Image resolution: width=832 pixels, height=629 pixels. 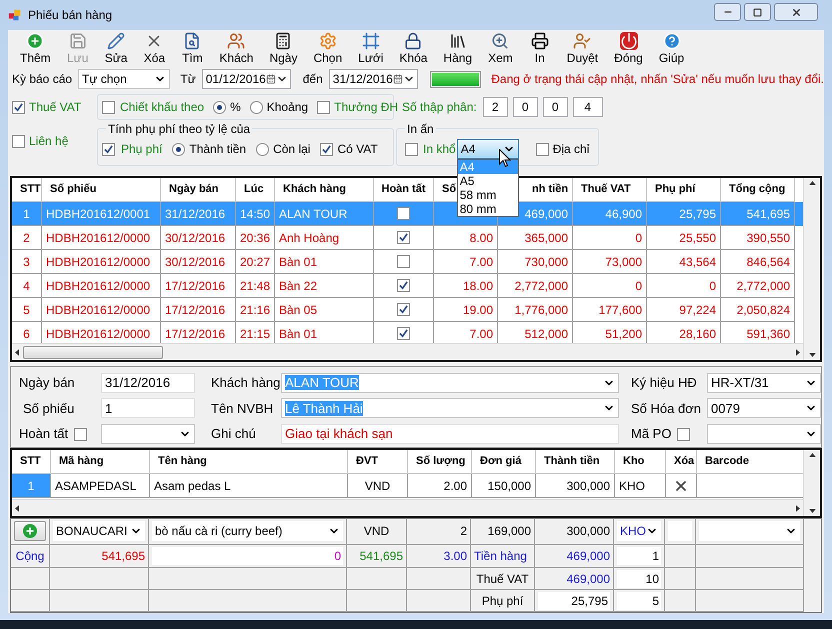 What do you see at coordinates (628, 49) in the screenshot?
I see `toolbar-button: Đóng` at bounding box center [628, 49].